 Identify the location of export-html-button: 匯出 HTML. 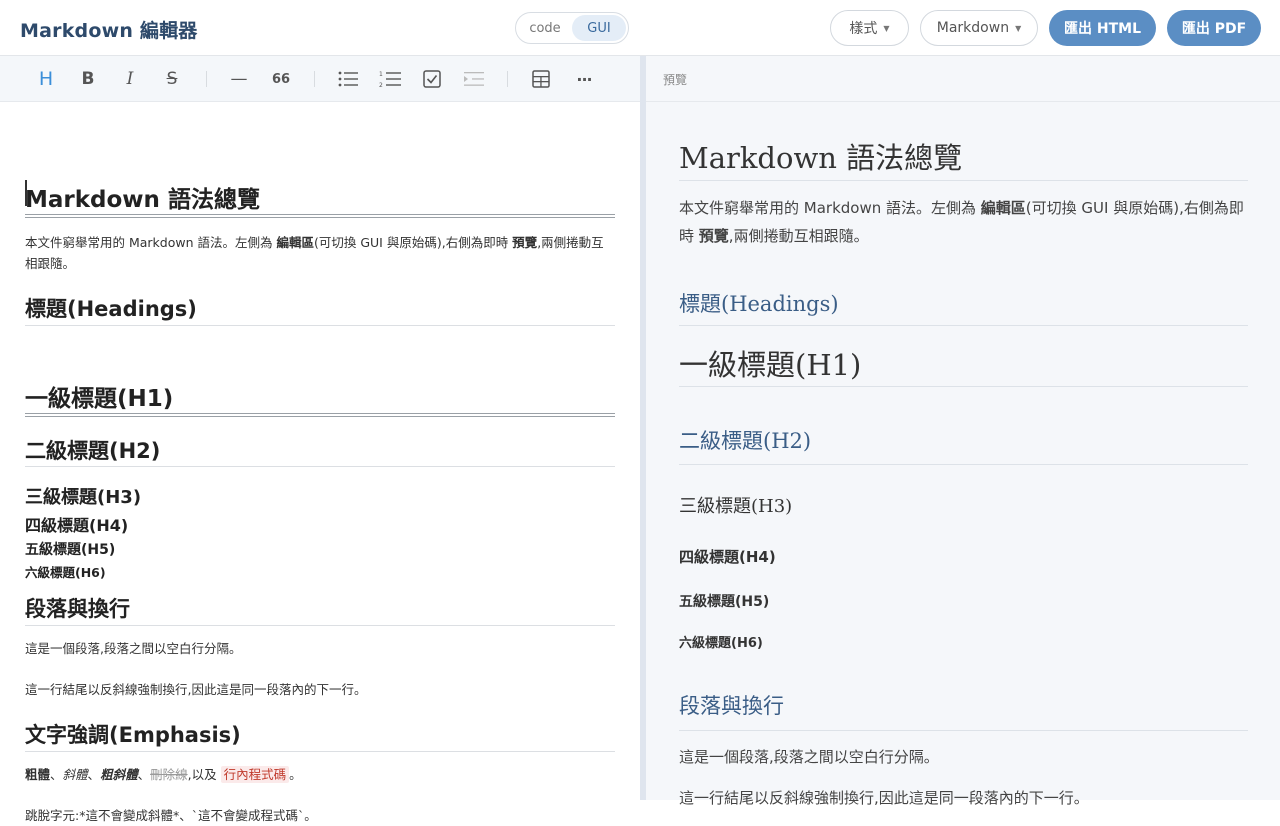
(1102, 28).